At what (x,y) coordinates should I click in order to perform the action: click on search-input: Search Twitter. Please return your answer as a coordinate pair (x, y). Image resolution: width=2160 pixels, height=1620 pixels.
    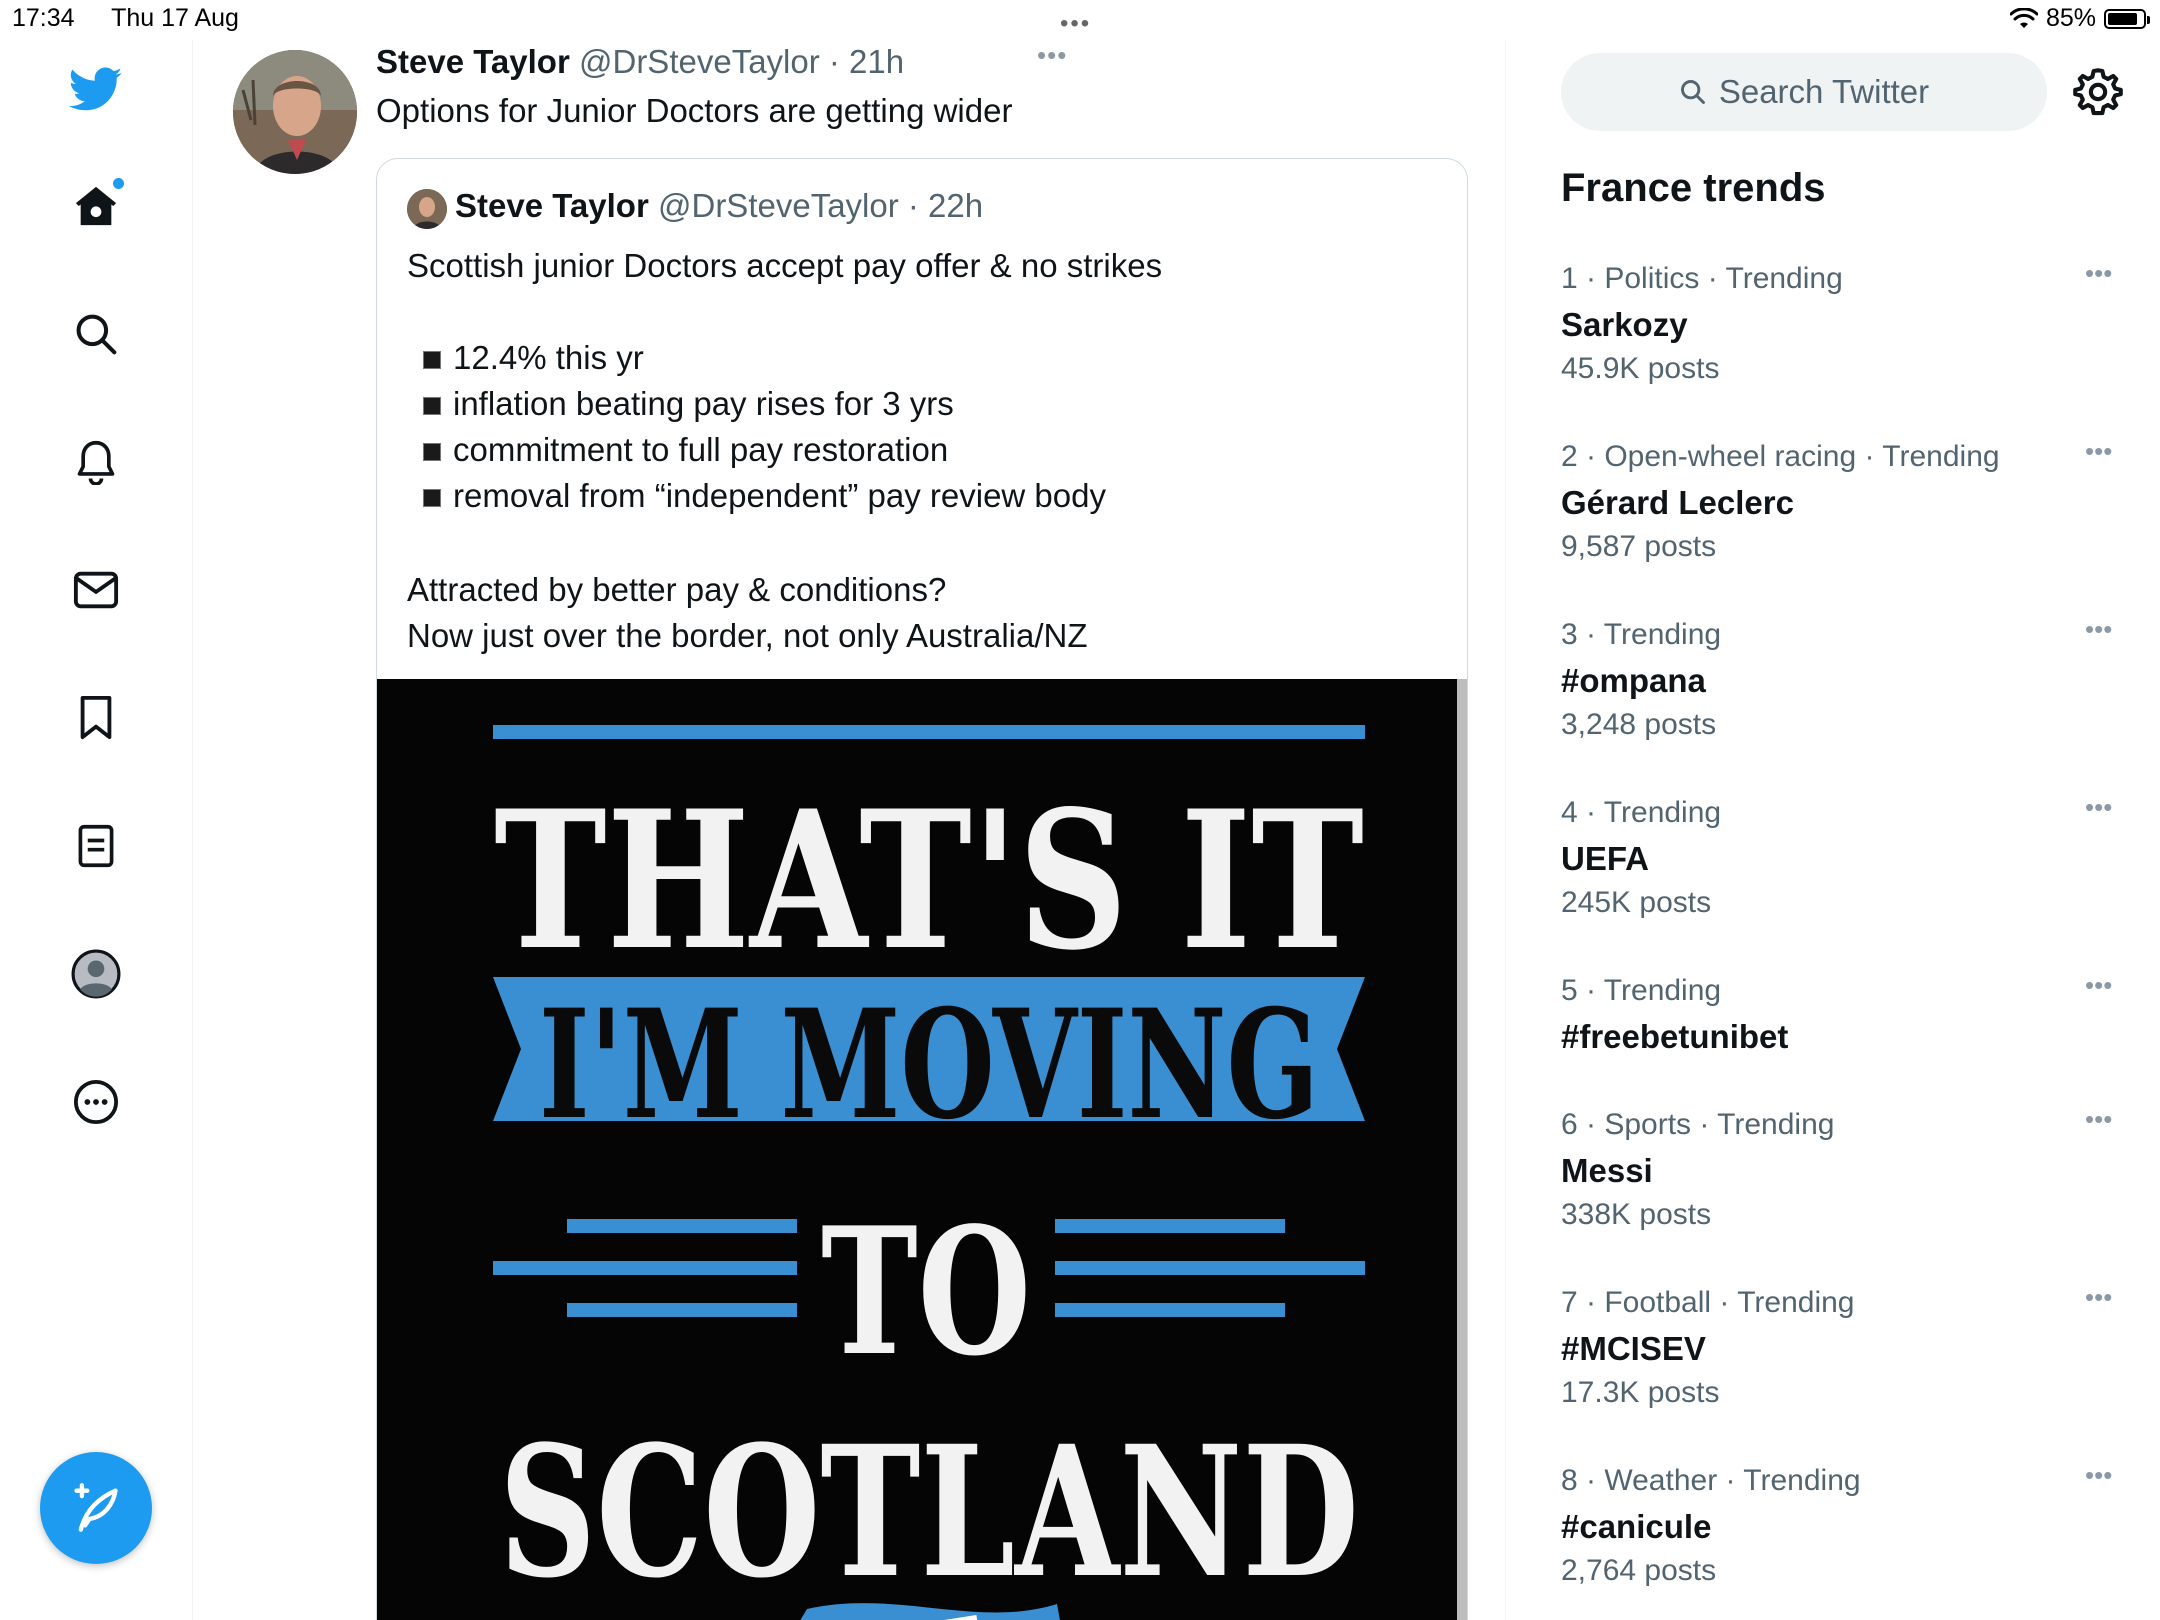
    Looking at the image, I should click on (1804, 92).